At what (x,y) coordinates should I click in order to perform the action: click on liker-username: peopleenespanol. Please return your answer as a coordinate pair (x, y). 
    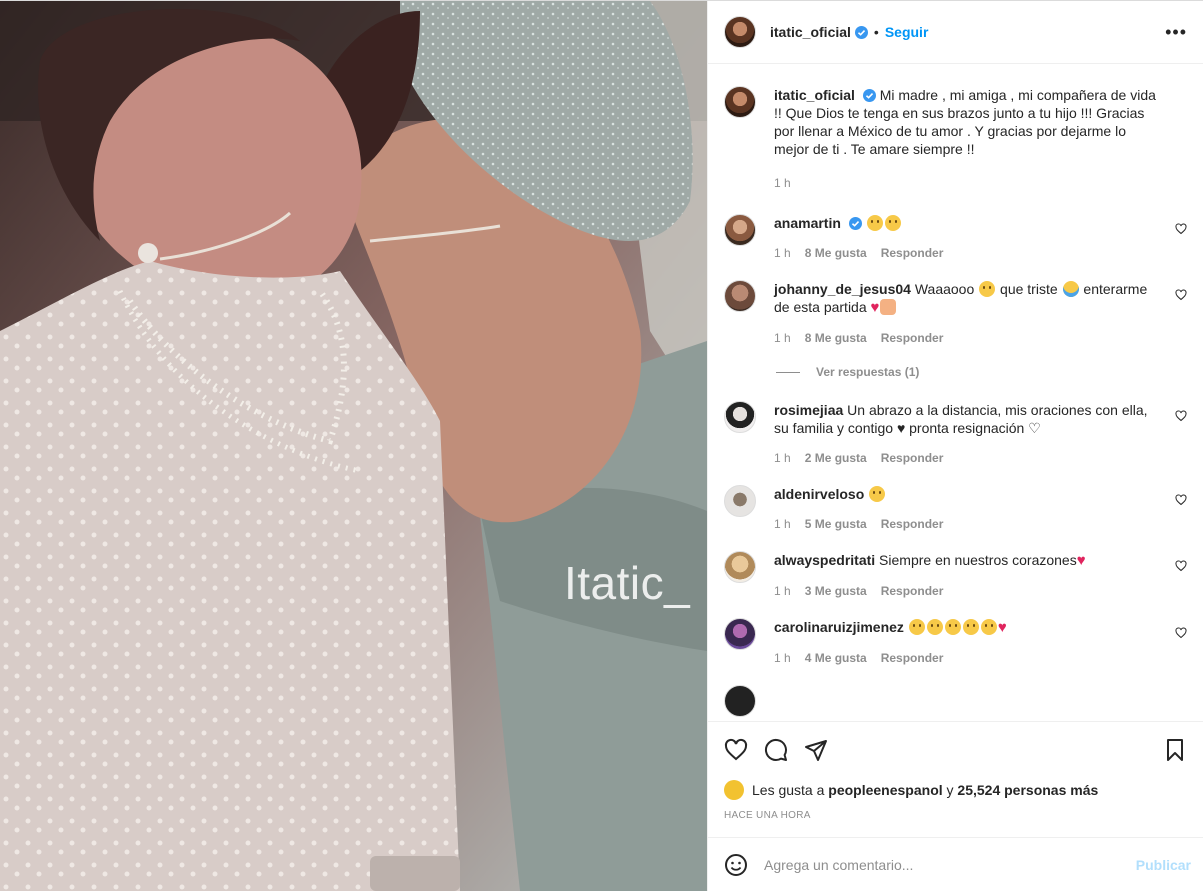
    Looking at the image, I should click on (885, 790).